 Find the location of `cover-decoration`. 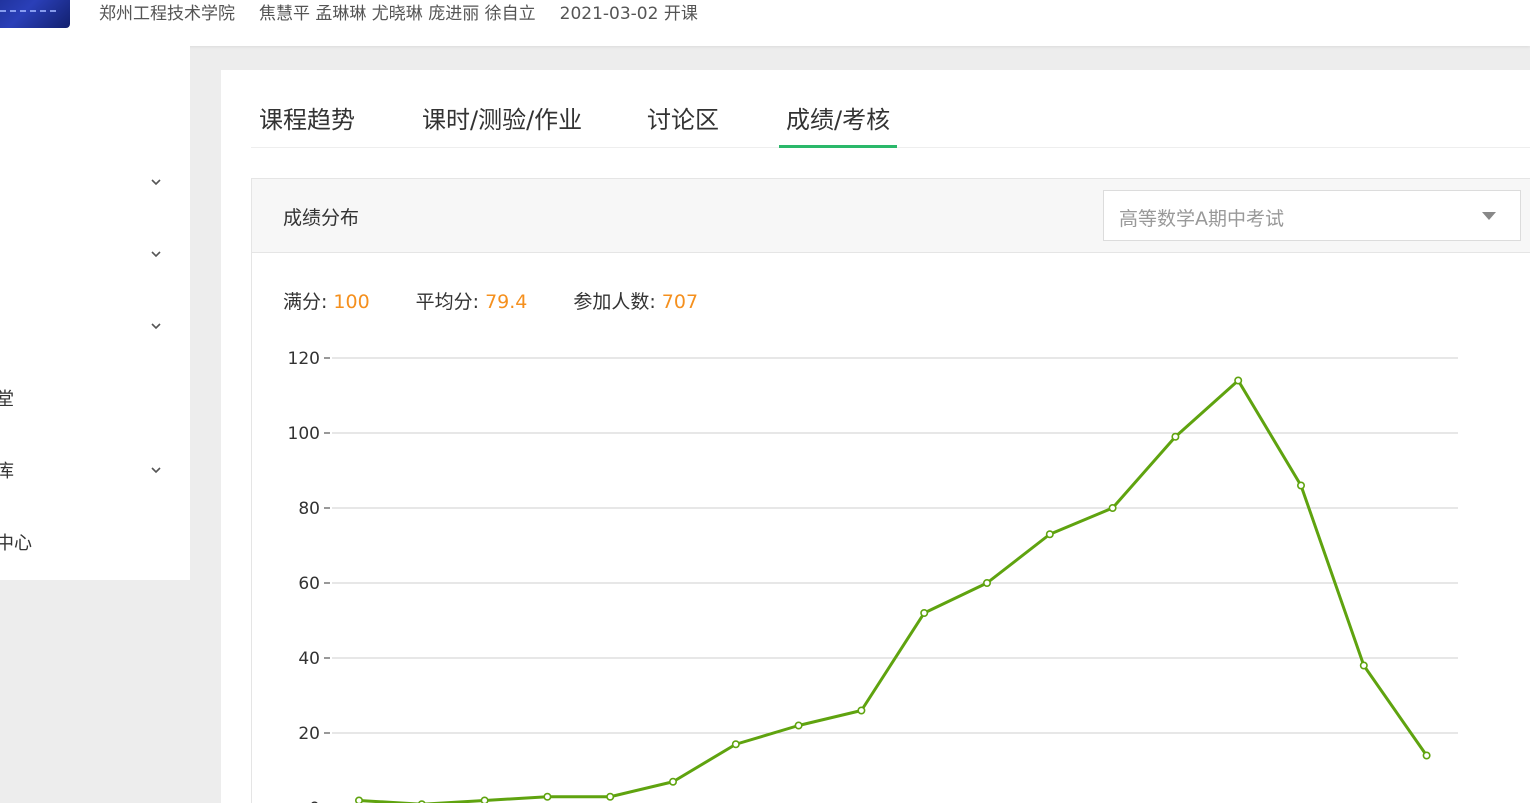

cover-decoration is located at coordinates (28, 11).